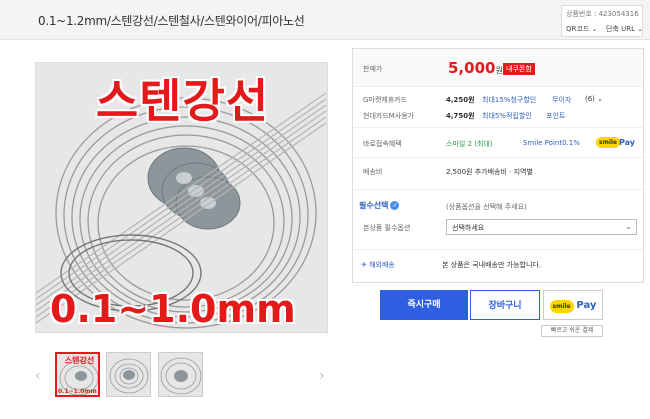 The width and height of the screenshot is (650, 419). Describe the element at coordinates (602, 14) in the screenshot. I see `product-number: 상품번호 : 423054316` at that location.